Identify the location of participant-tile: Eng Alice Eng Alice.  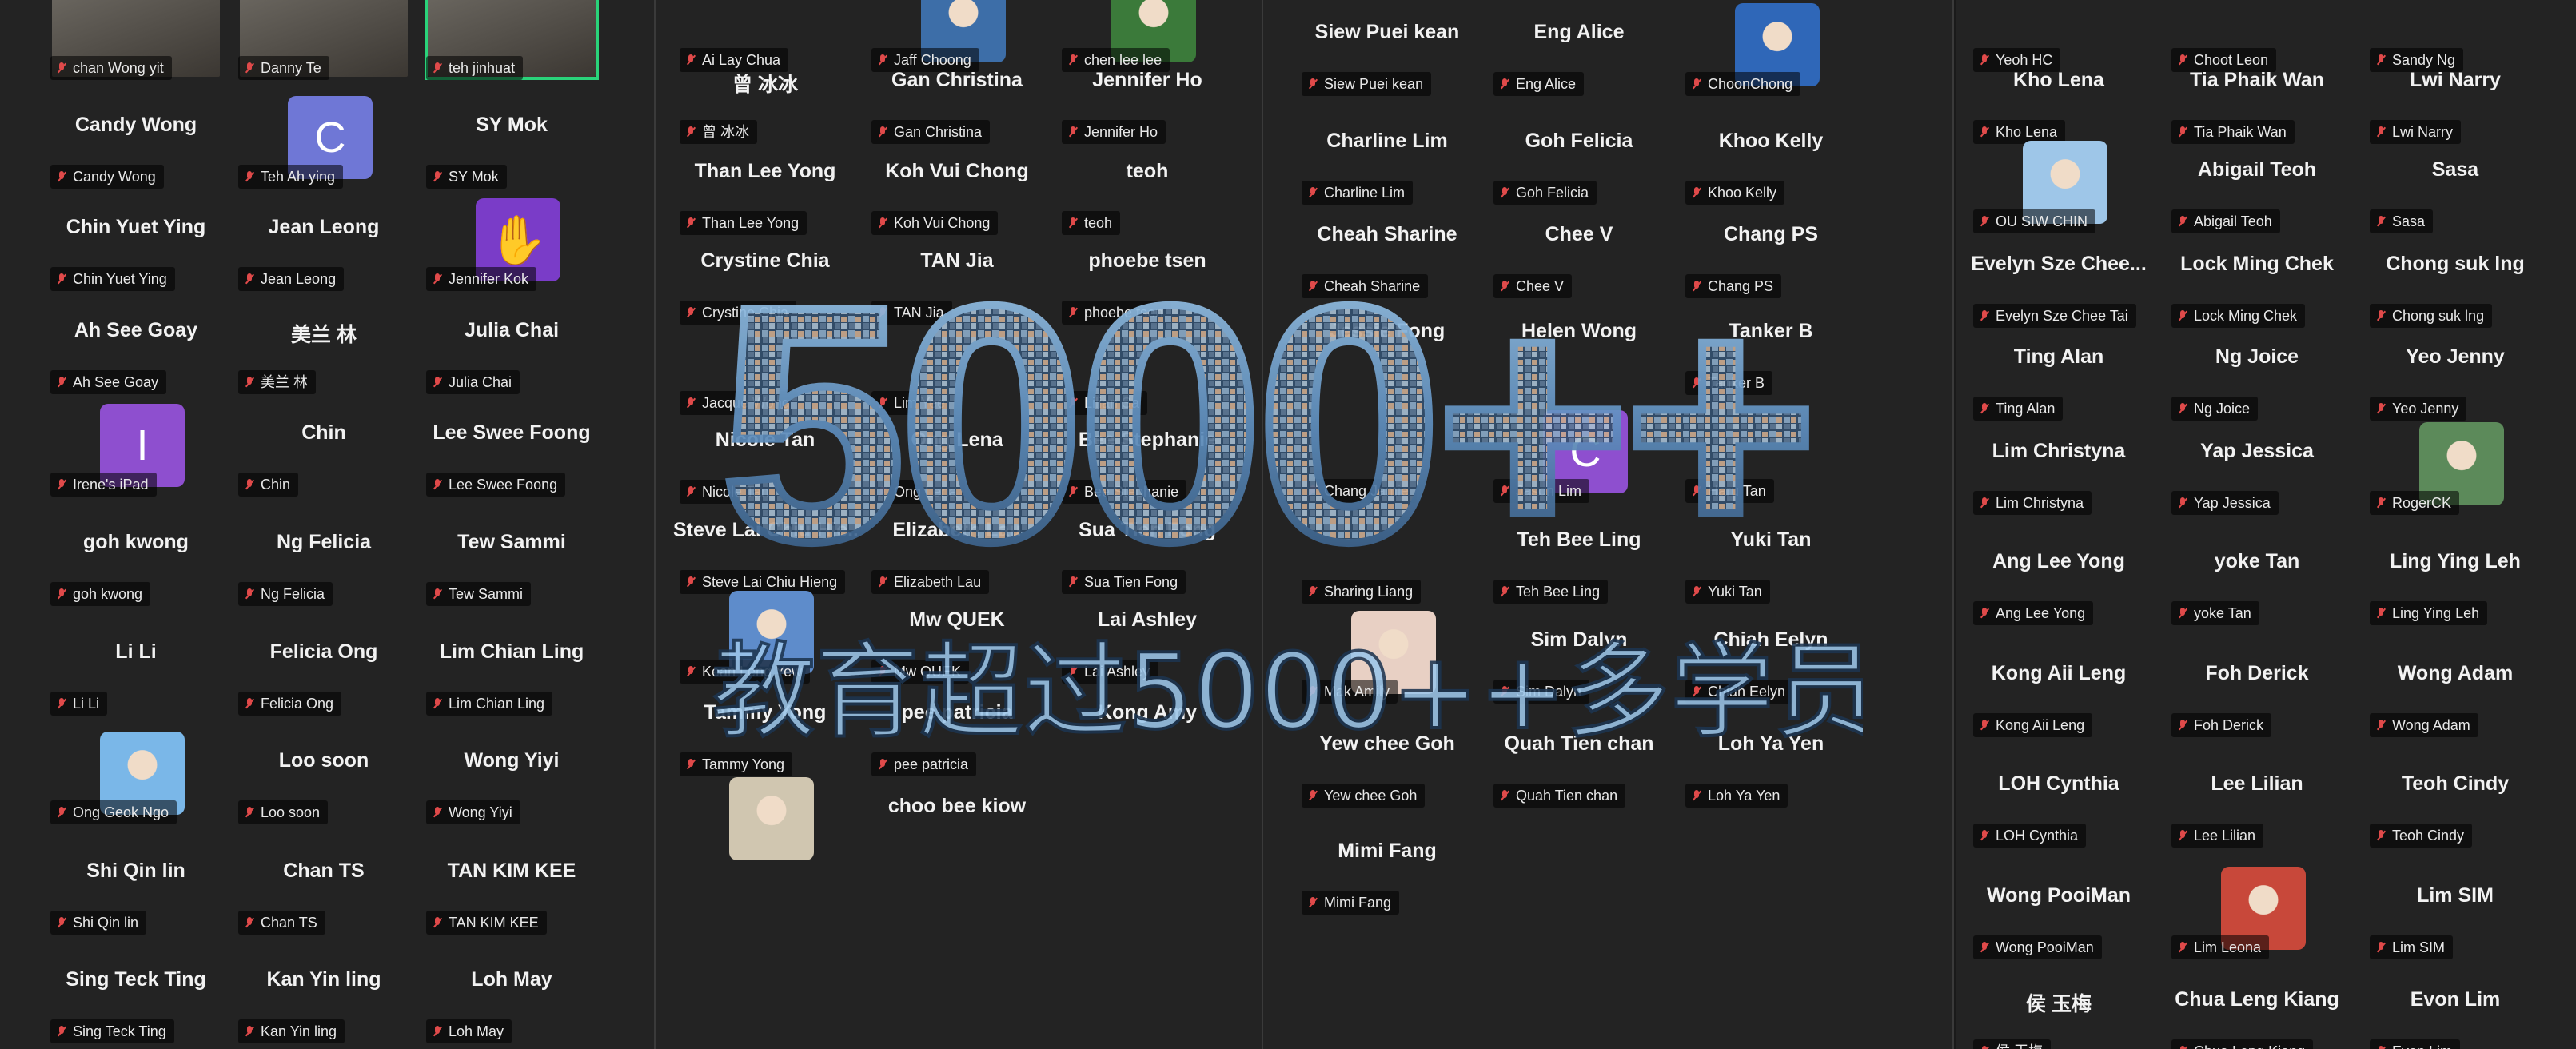
(1579, 48).